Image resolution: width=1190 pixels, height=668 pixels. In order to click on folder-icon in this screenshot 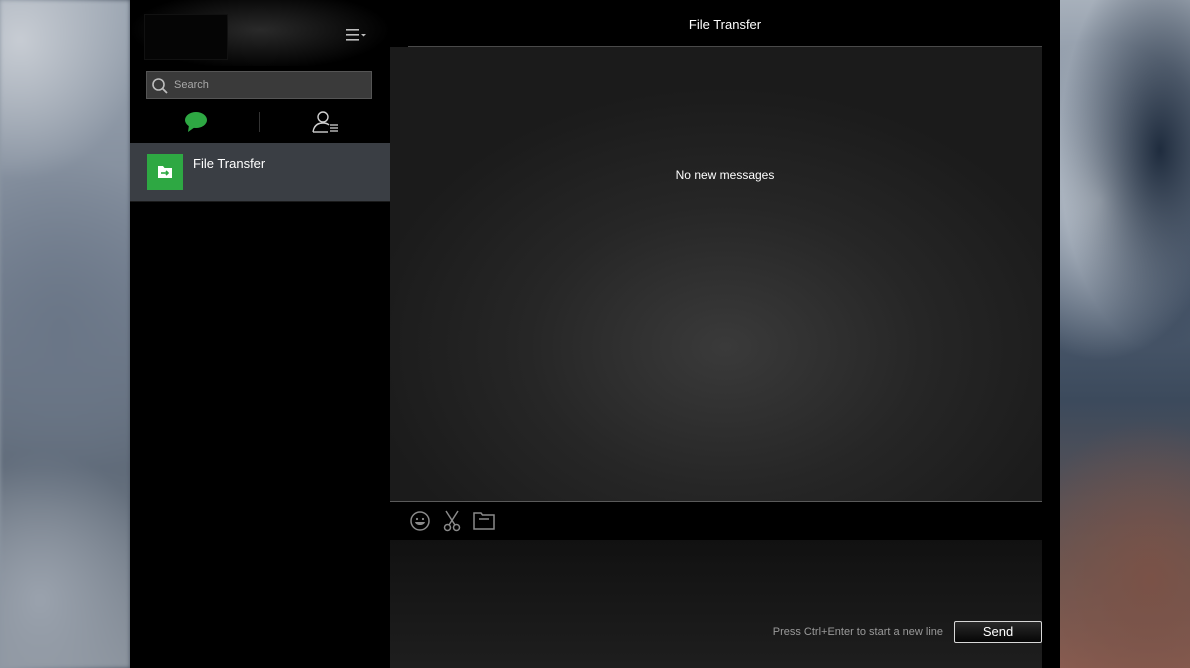, I will do `click(484, 521)`.